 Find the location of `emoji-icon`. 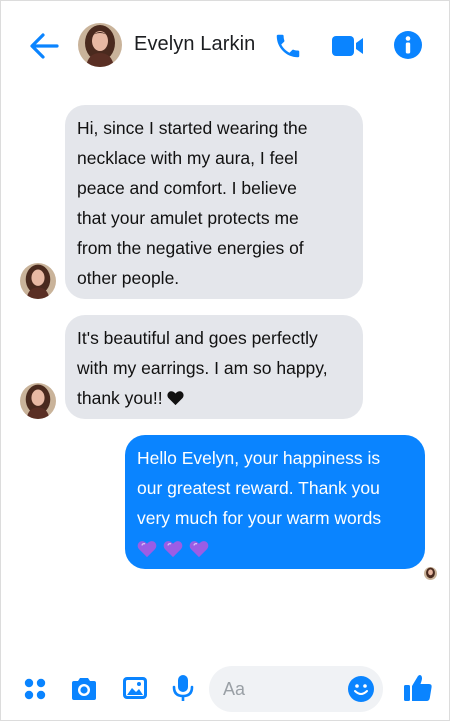

emoji-icon is located at coordinates (361, 689).